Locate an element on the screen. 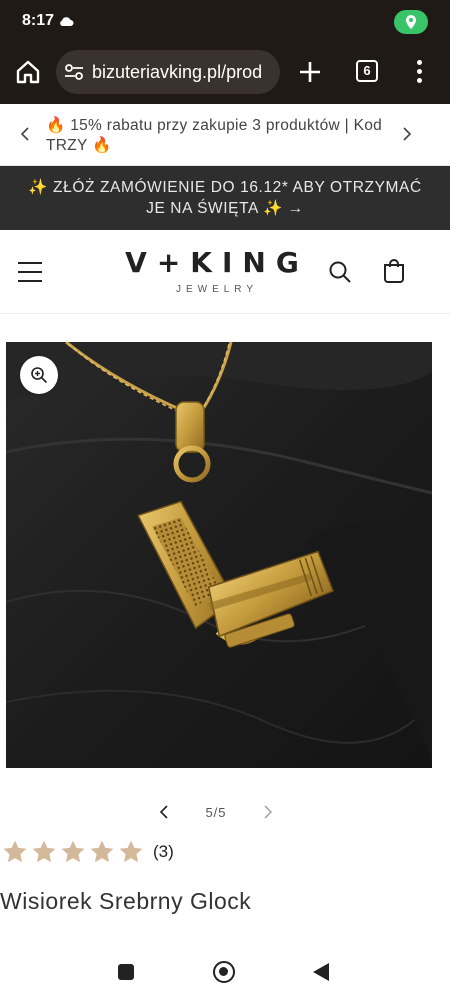 This screenshot has height=1000, width=450. home-icon is located at coordinates (28, 72).